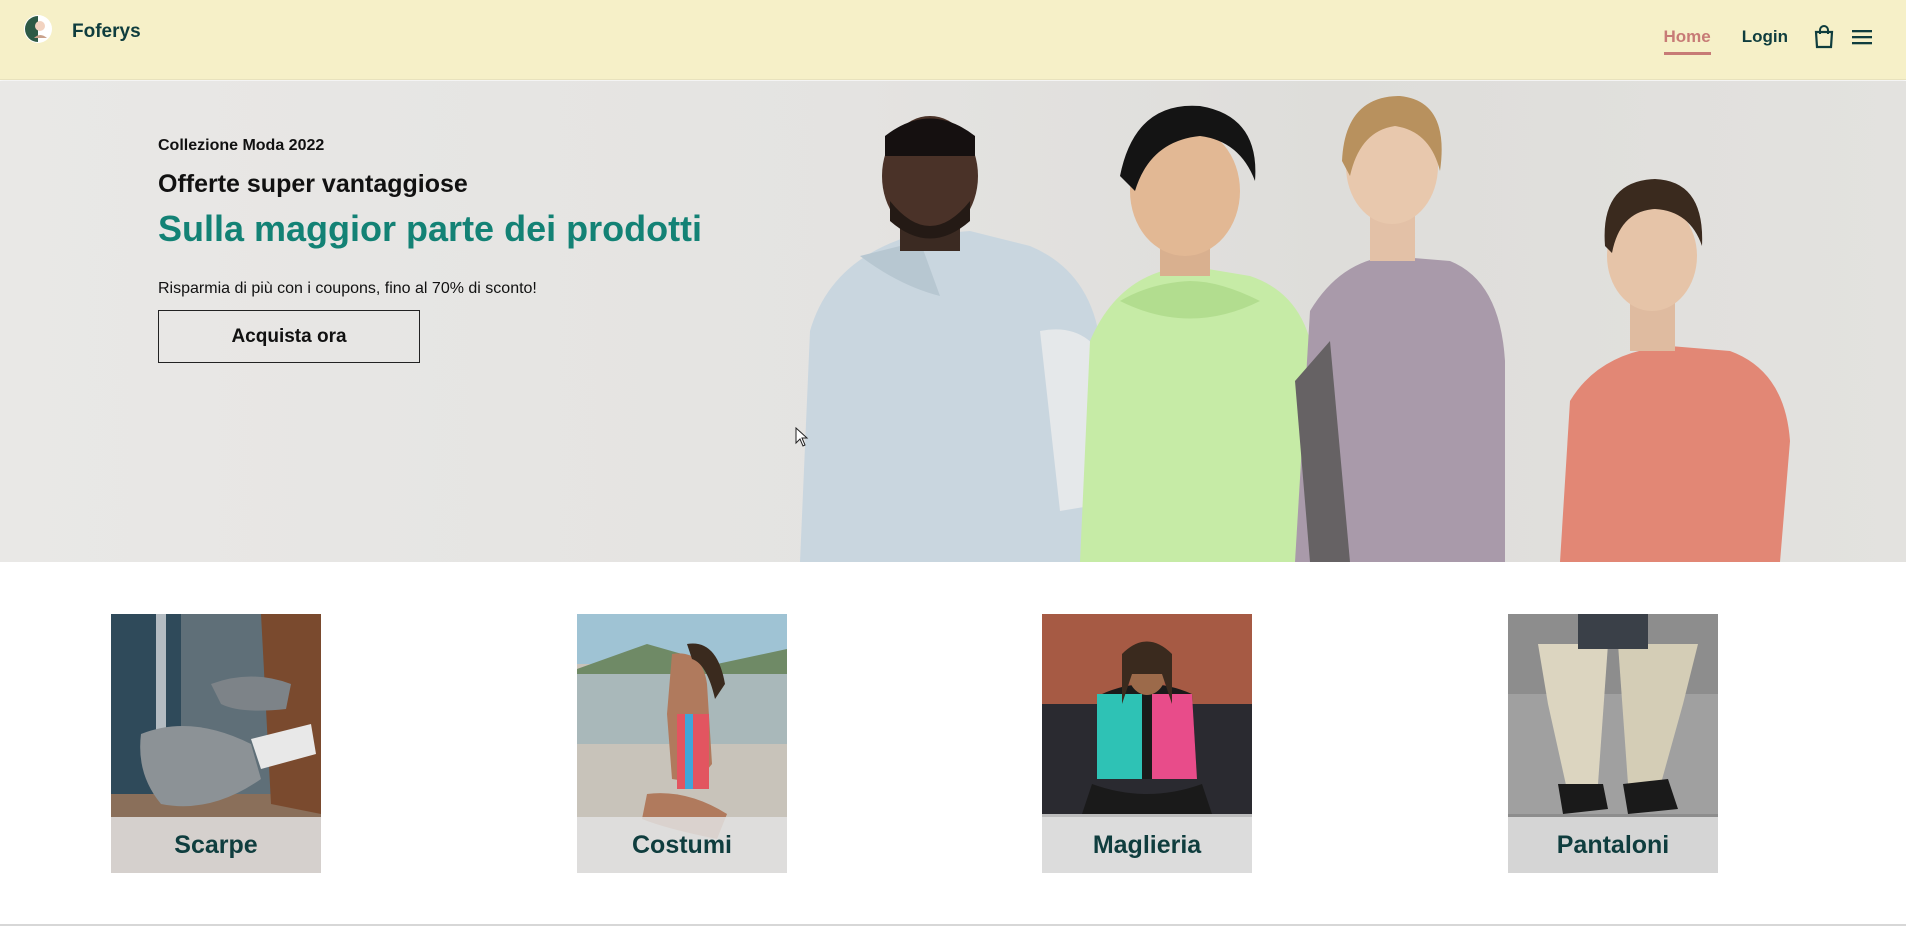  I want to click on category-card-costumi: Costumi, so click(682, 743).